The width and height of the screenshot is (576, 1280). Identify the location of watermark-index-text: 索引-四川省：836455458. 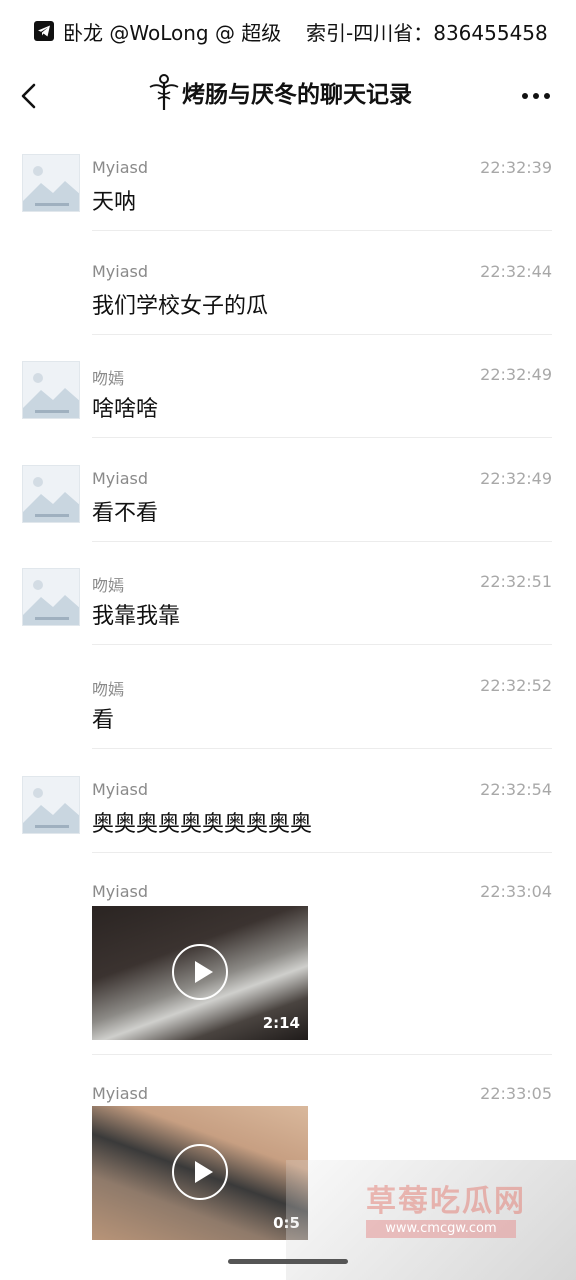
(427, 33).